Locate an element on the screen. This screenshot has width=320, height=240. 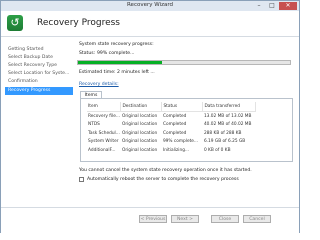
cell-item: NTDS is located at coordinates (94, 125).